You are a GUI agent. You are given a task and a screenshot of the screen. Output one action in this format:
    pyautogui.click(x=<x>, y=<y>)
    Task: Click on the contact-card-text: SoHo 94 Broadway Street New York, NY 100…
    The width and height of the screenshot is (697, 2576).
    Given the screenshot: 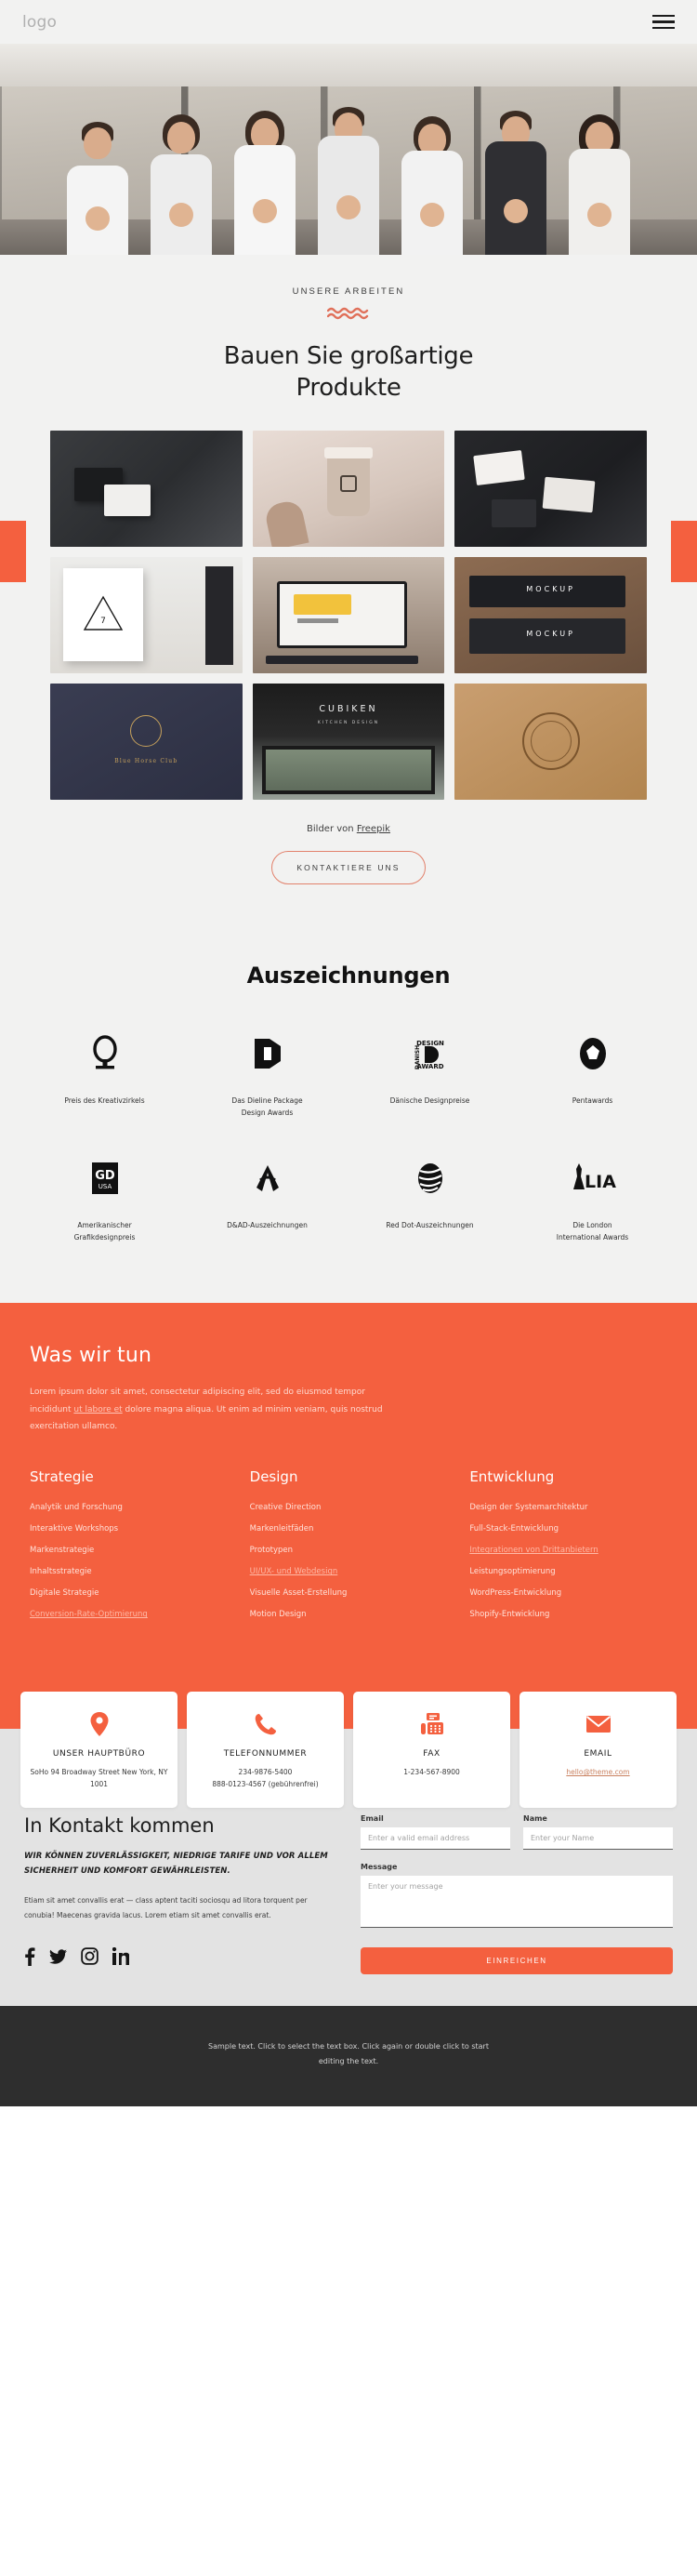 What is the action you would take?
    pyautogui.click(x=99, y=1778)
    